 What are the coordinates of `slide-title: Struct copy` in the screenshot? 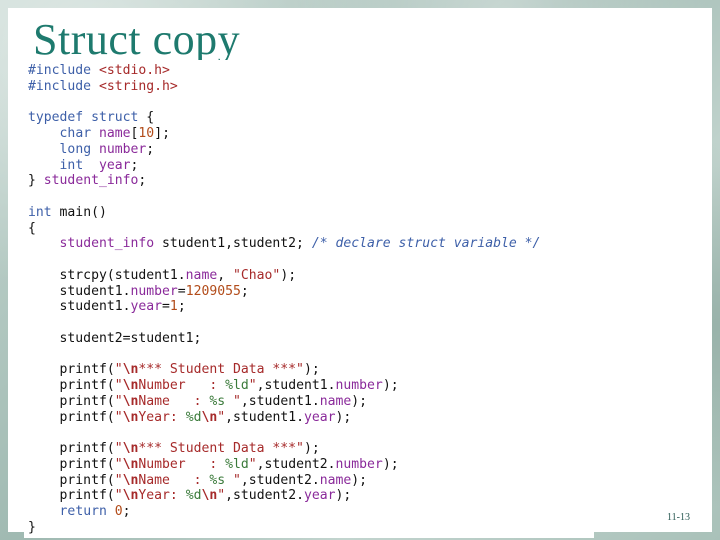 It's located at (137, 39).